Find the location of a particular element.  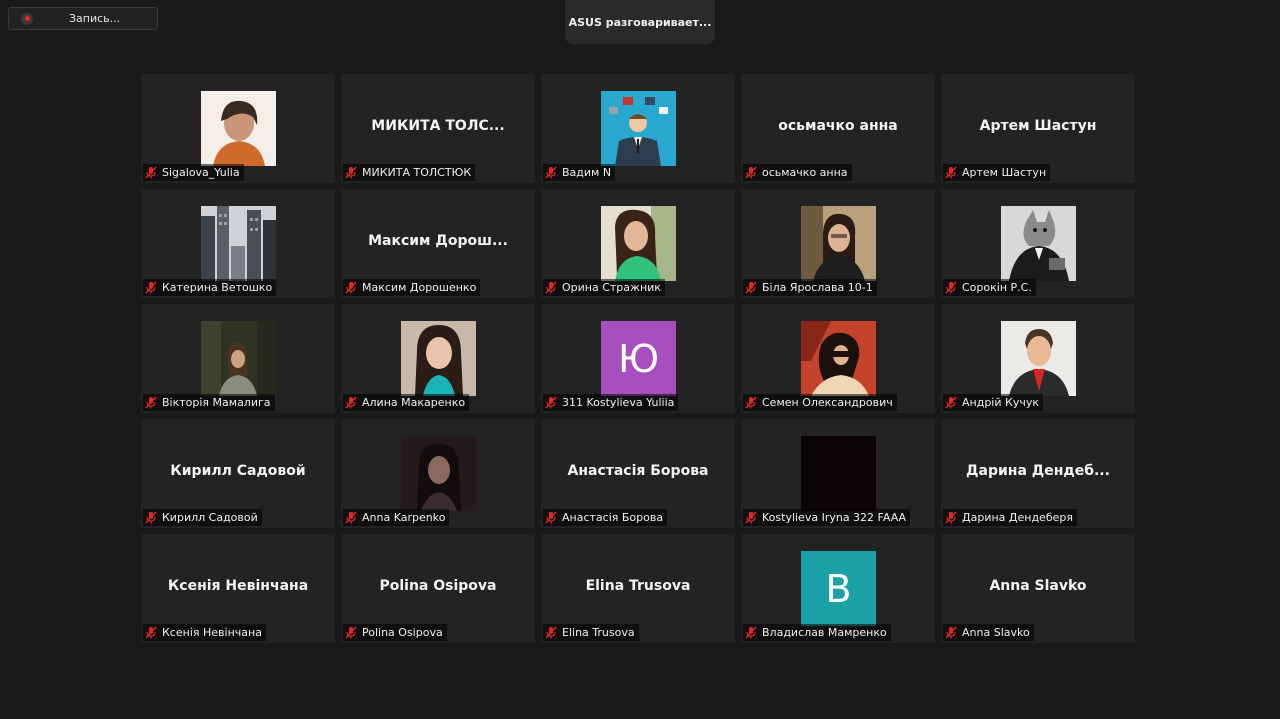

participant-name: Elina Trusova is located at coordinates (598, 632).